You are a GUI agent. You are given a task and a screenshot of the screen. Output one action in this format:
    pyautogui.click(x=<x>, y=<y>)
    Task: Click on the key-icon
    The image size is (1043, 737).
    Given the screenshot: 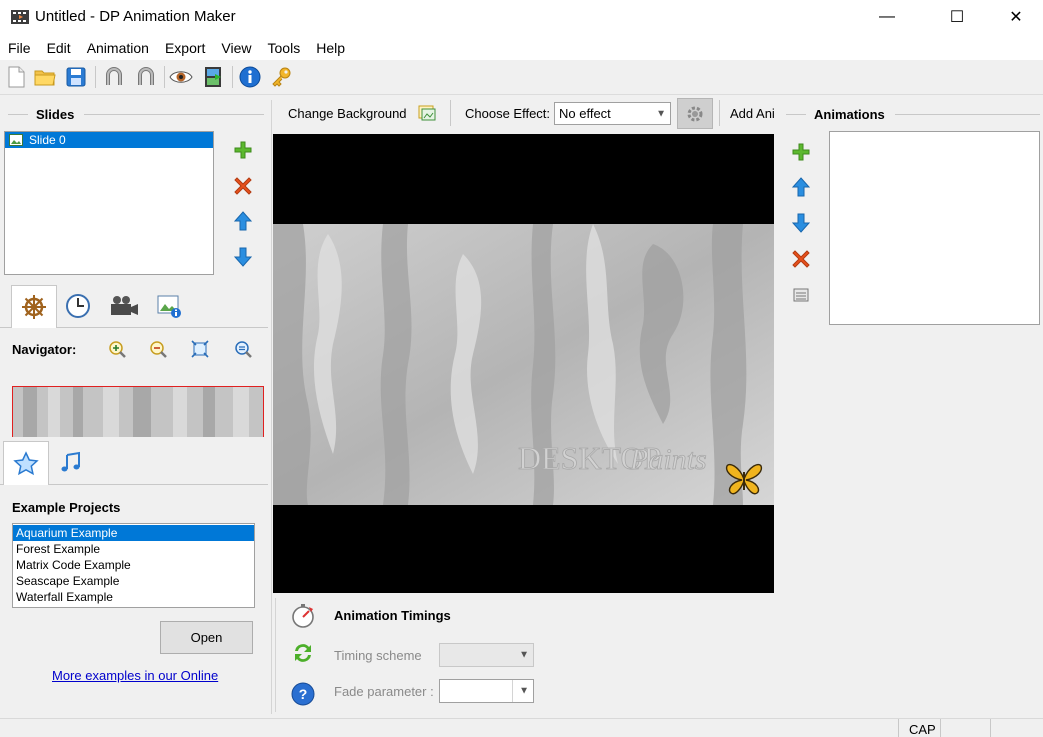 What is the action you would take?
    pyautogui.click(x=282, y=77)
    